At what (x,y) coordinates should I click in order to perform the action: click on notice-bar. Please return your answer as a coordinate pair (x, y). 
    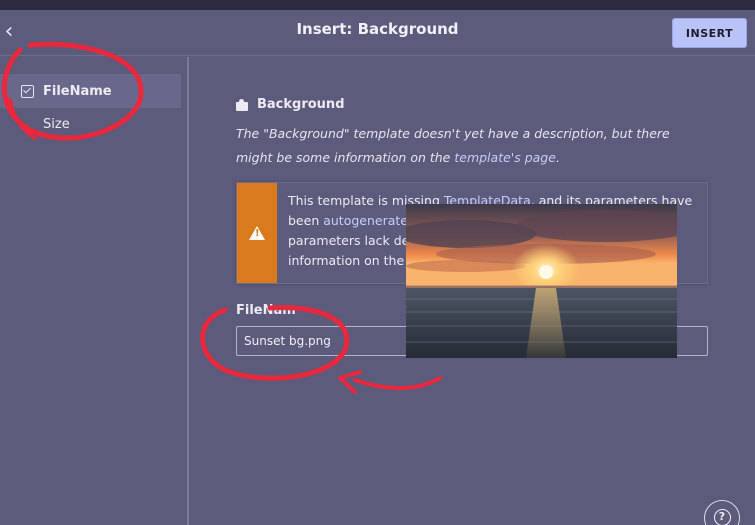
    Looking at the image, I should click on (257, 233).